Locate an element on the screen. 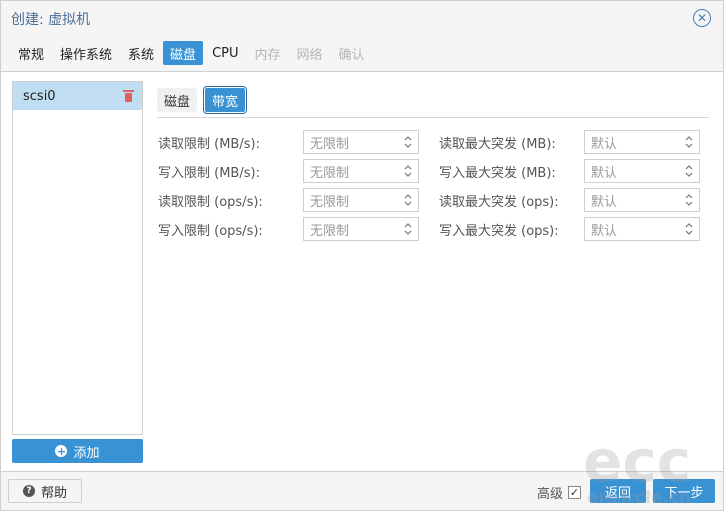 Image resolution: width=724 pixels, height=511 pixels. write-burst-mb-row: 写入最大突发 (MB): is located at coordinates (497, 171).